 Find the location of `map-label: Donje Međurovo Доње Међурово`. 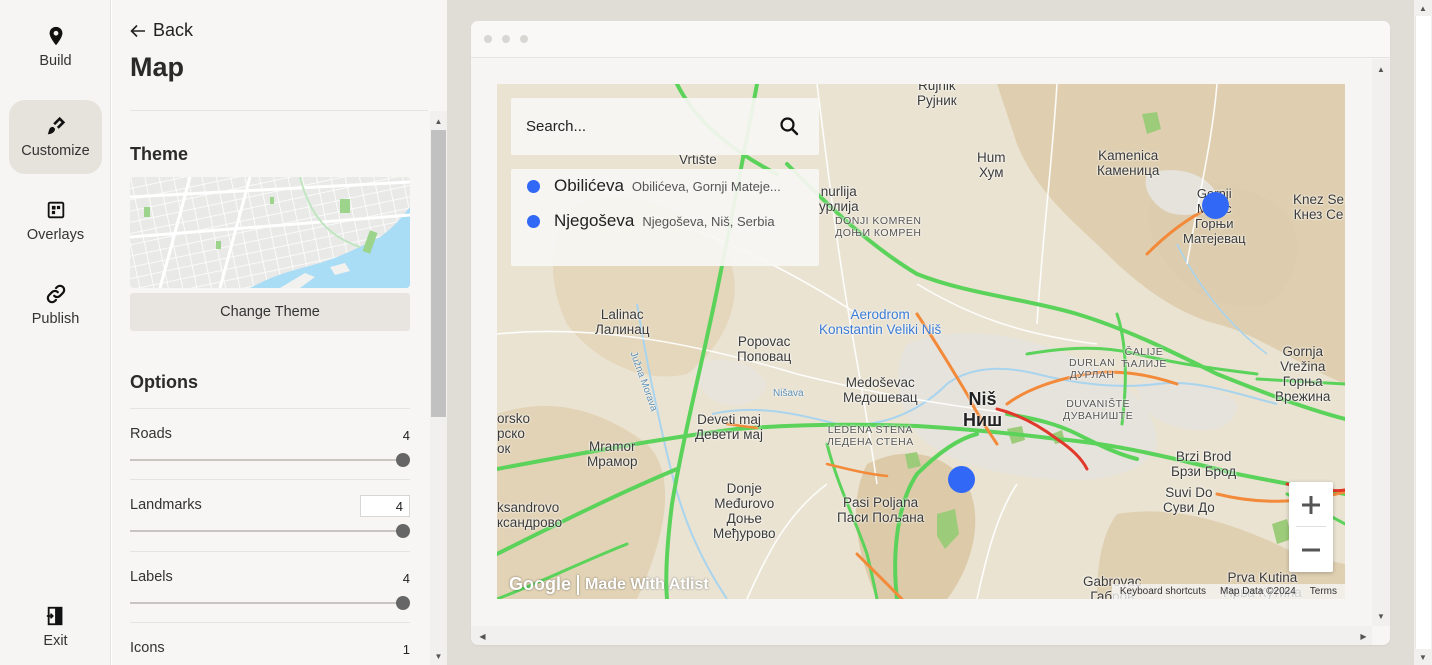

map-label: Donje Međurovo Доње Међурово is located at coordinates (744, 511).